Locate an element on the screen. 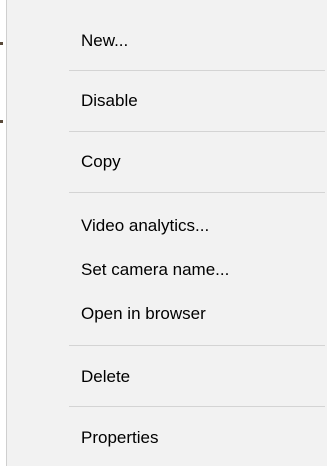 The width and height of the screenshot is (327, 466). menu-item-disable: Disable is located at coordinates (166, 101).